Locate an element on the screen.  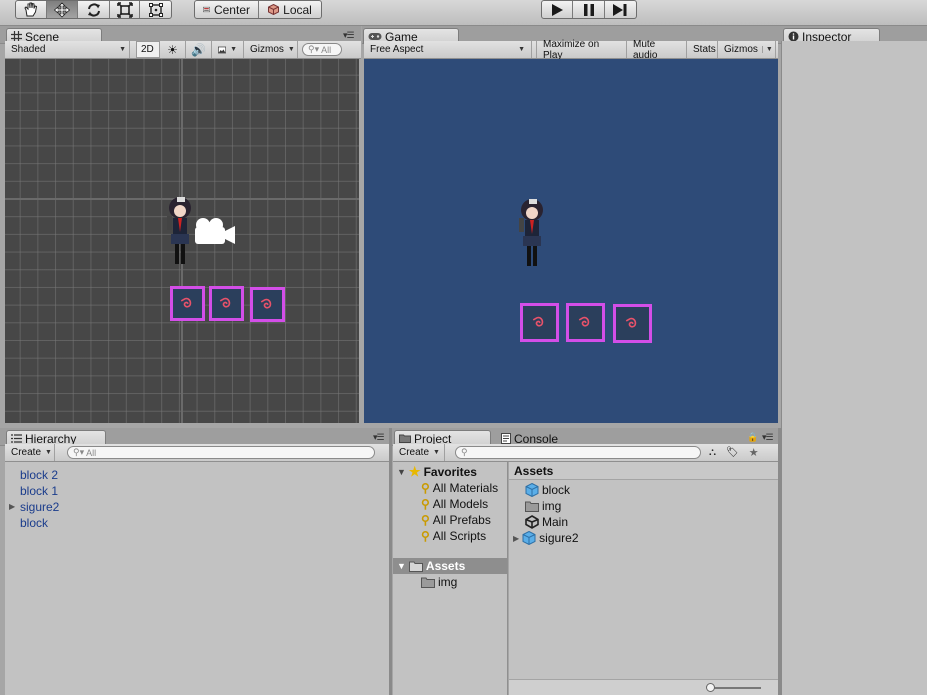
play-icon is located at coordinates (558, 9).